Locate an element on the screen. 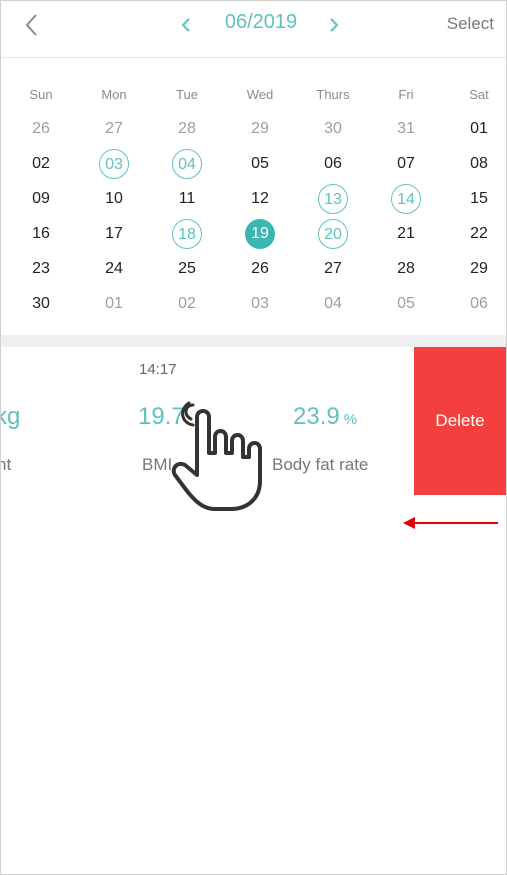  calendar-day: 13 is located at coordinates (333, 199).